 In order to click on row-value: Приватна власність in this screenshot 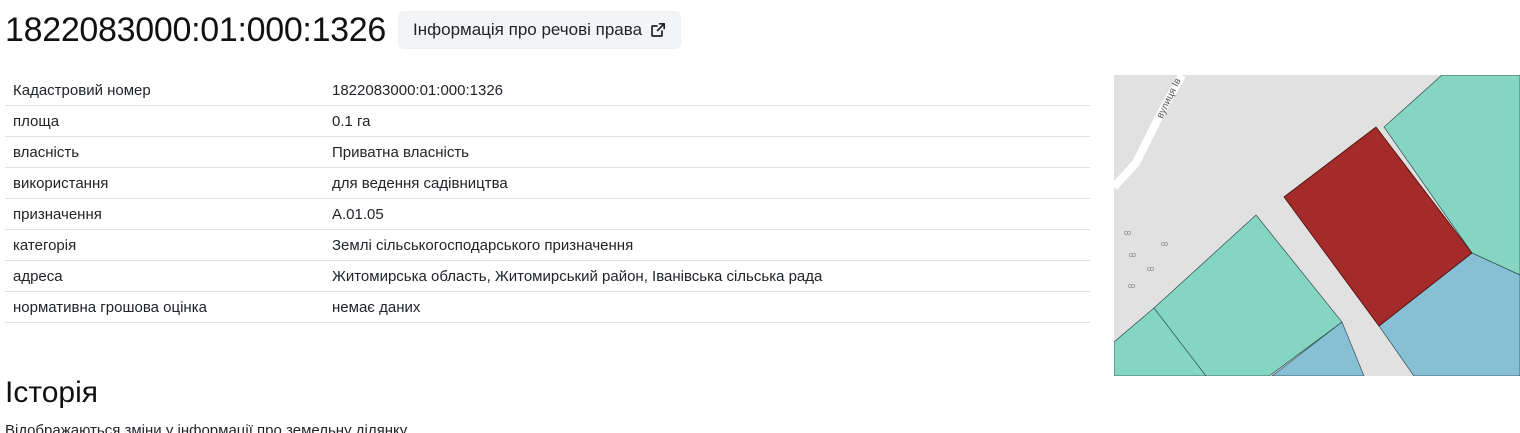, I will do `click(707, 152)`.